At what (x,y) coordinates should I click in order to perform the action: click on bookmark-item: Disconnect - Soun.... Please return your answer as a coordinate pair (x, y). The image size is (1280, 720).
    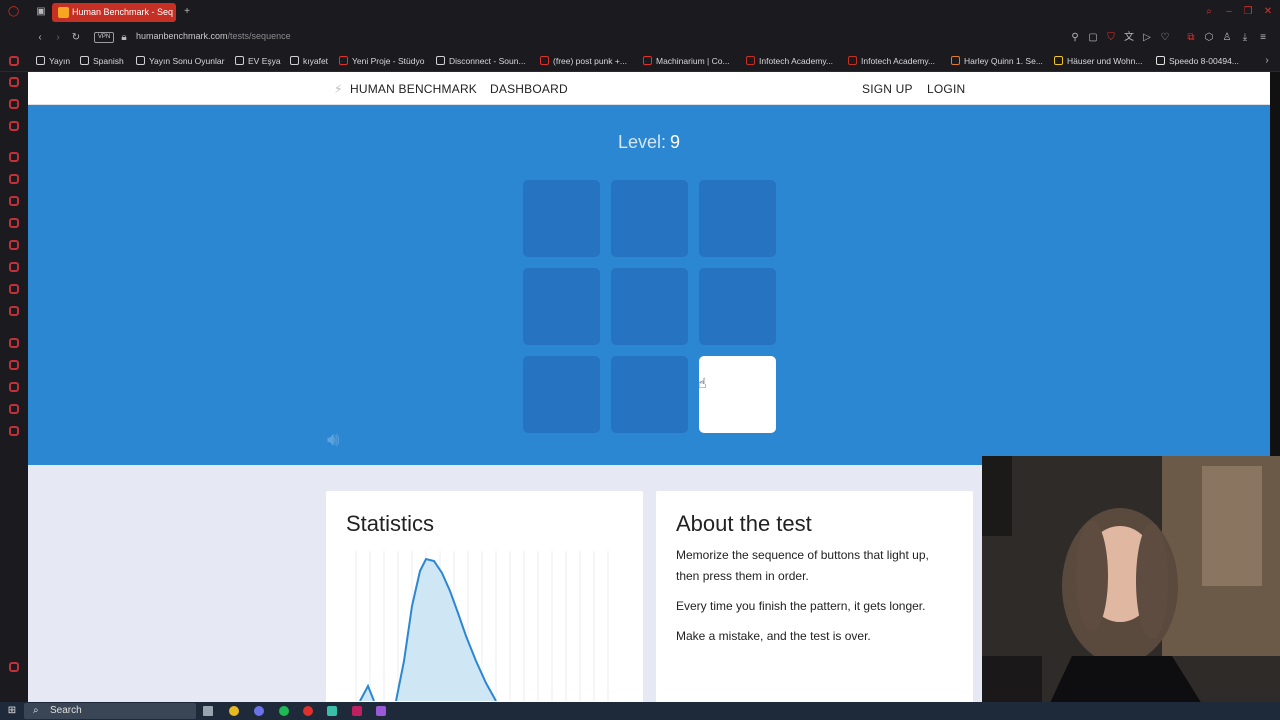
    Looking at the image, I should click on (481, 61).